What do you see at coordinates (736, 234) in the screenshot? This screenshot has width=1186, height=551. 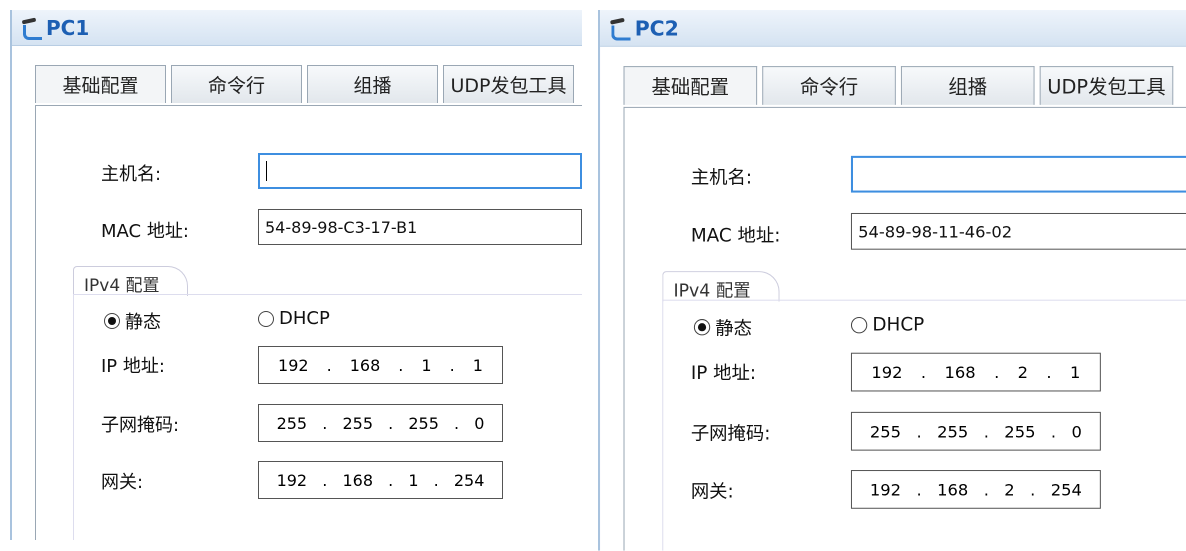 I see `mac-label: MAC 地址:` at bounding box center [736, 234].